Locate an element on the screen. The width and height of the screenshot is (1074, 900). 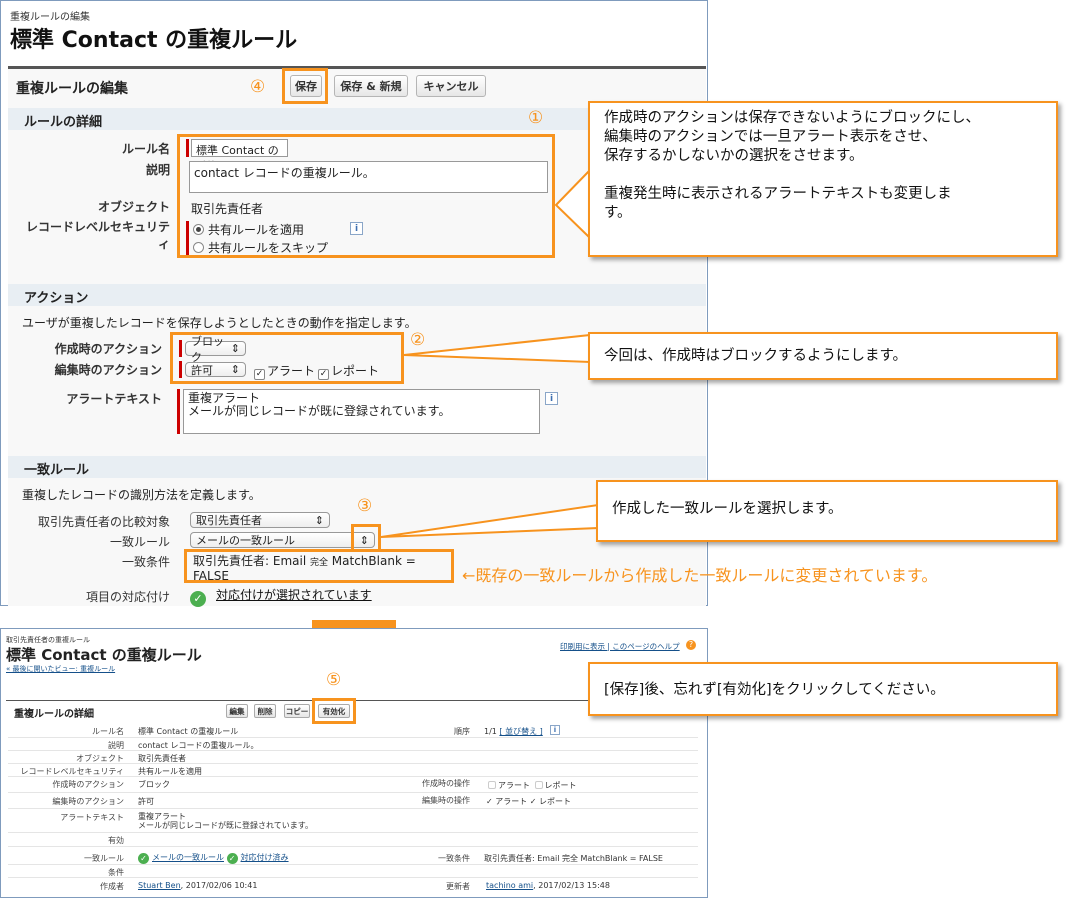
detail-label: 編集時の操作 is located at coordinates (446, 800).